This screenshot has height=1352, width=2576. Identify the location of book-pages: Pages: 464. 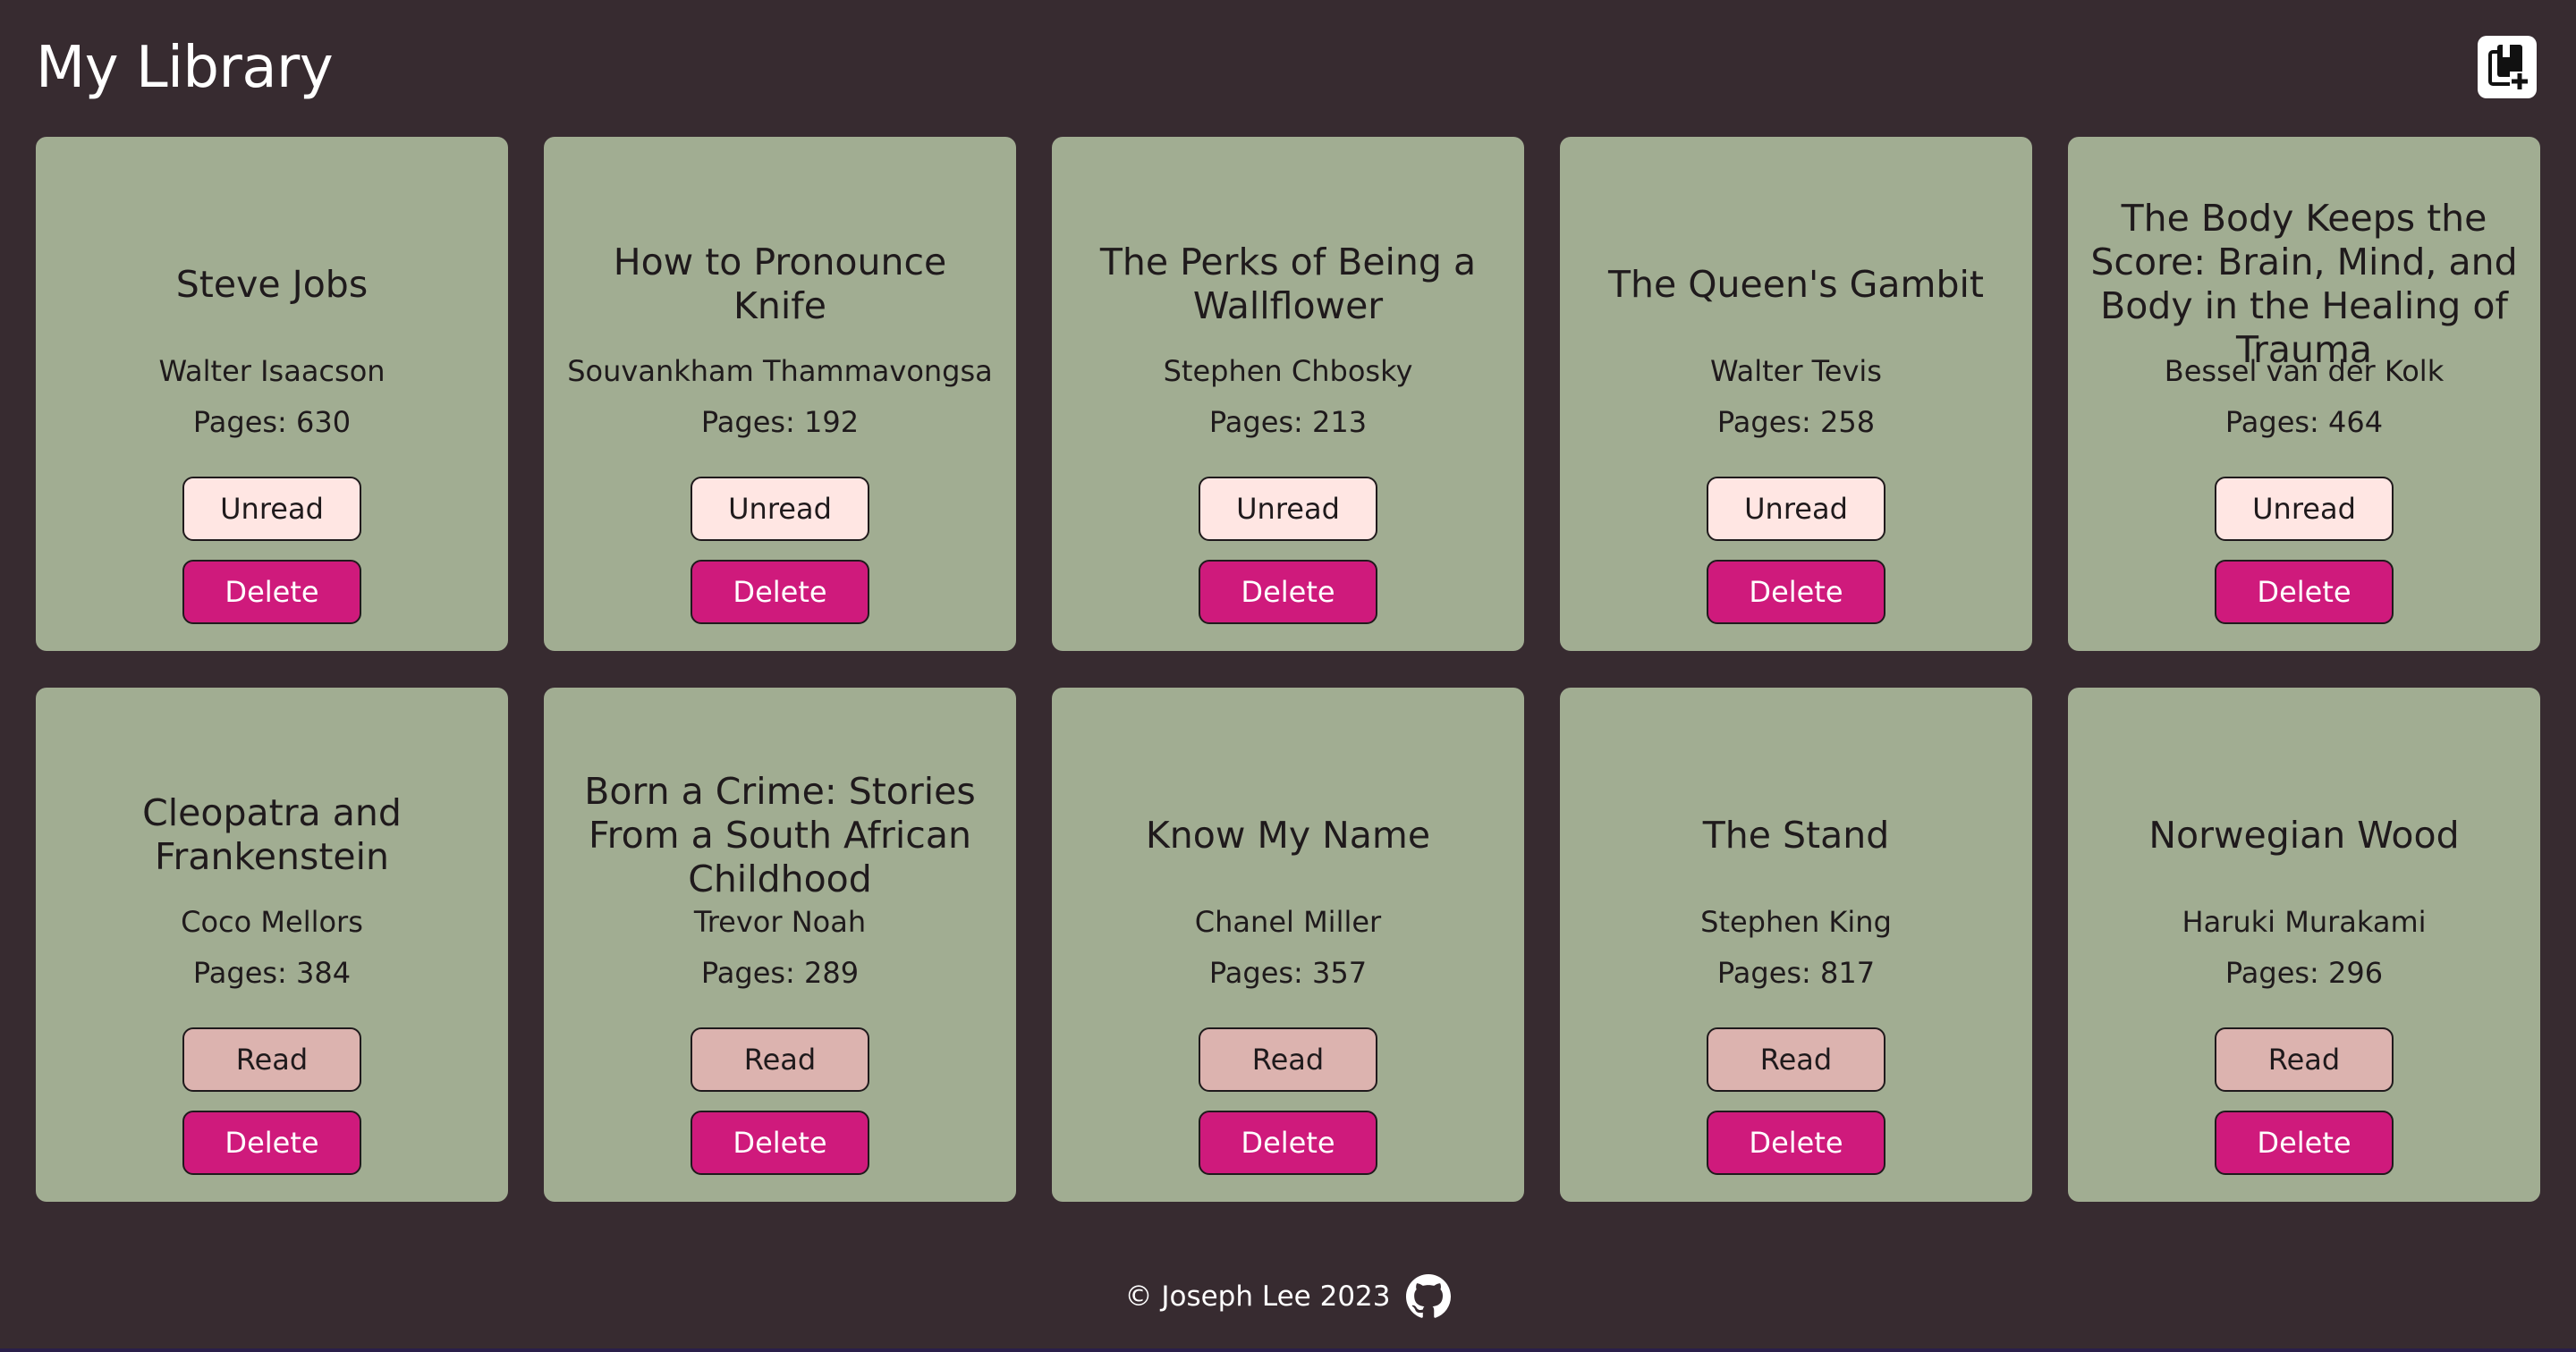
(2304, 422).